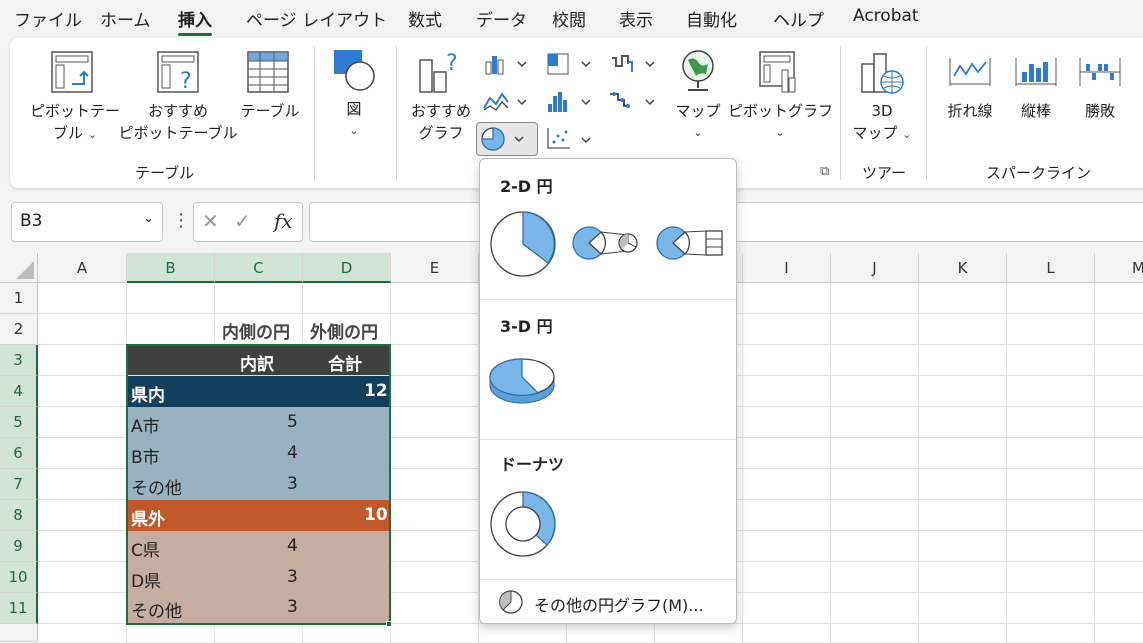 This screenshot has height=643, width=1143. I want to click on combo-chart-button, so click(634, 104).